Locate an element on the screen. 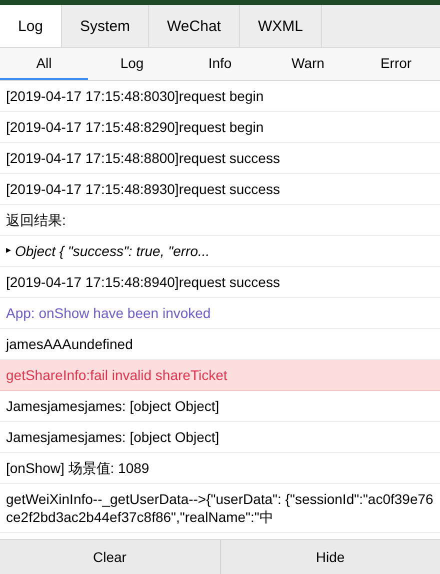 The image size is (440, 574). log-entry: [2019-04-17 17:15:48:8800]request success is located at coordinates (220, 158).